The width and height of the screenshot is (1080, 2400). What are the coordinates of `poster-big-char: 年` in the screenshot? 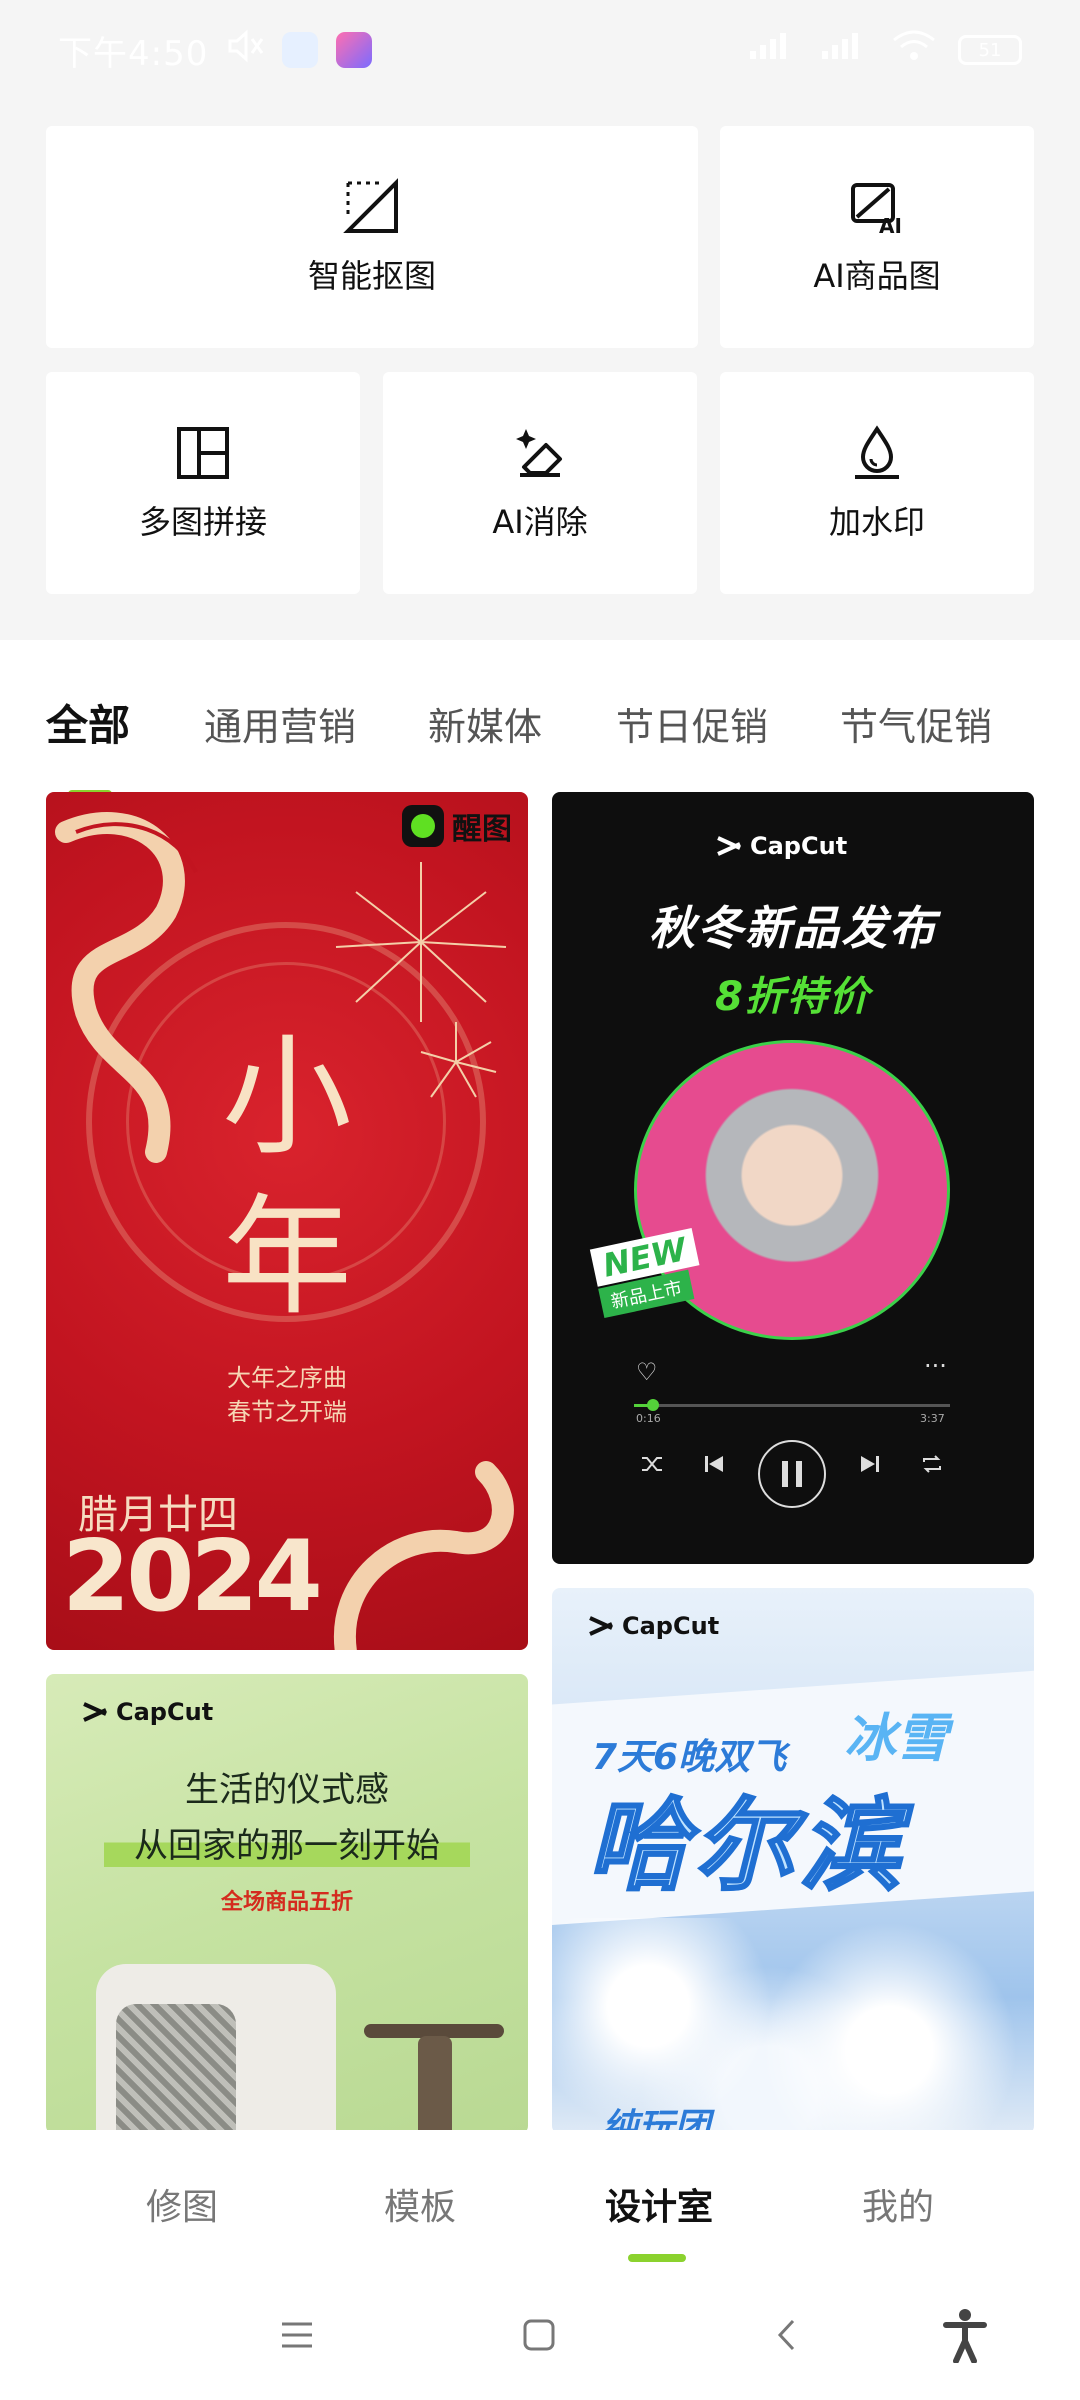 It's located at (286, 1257).